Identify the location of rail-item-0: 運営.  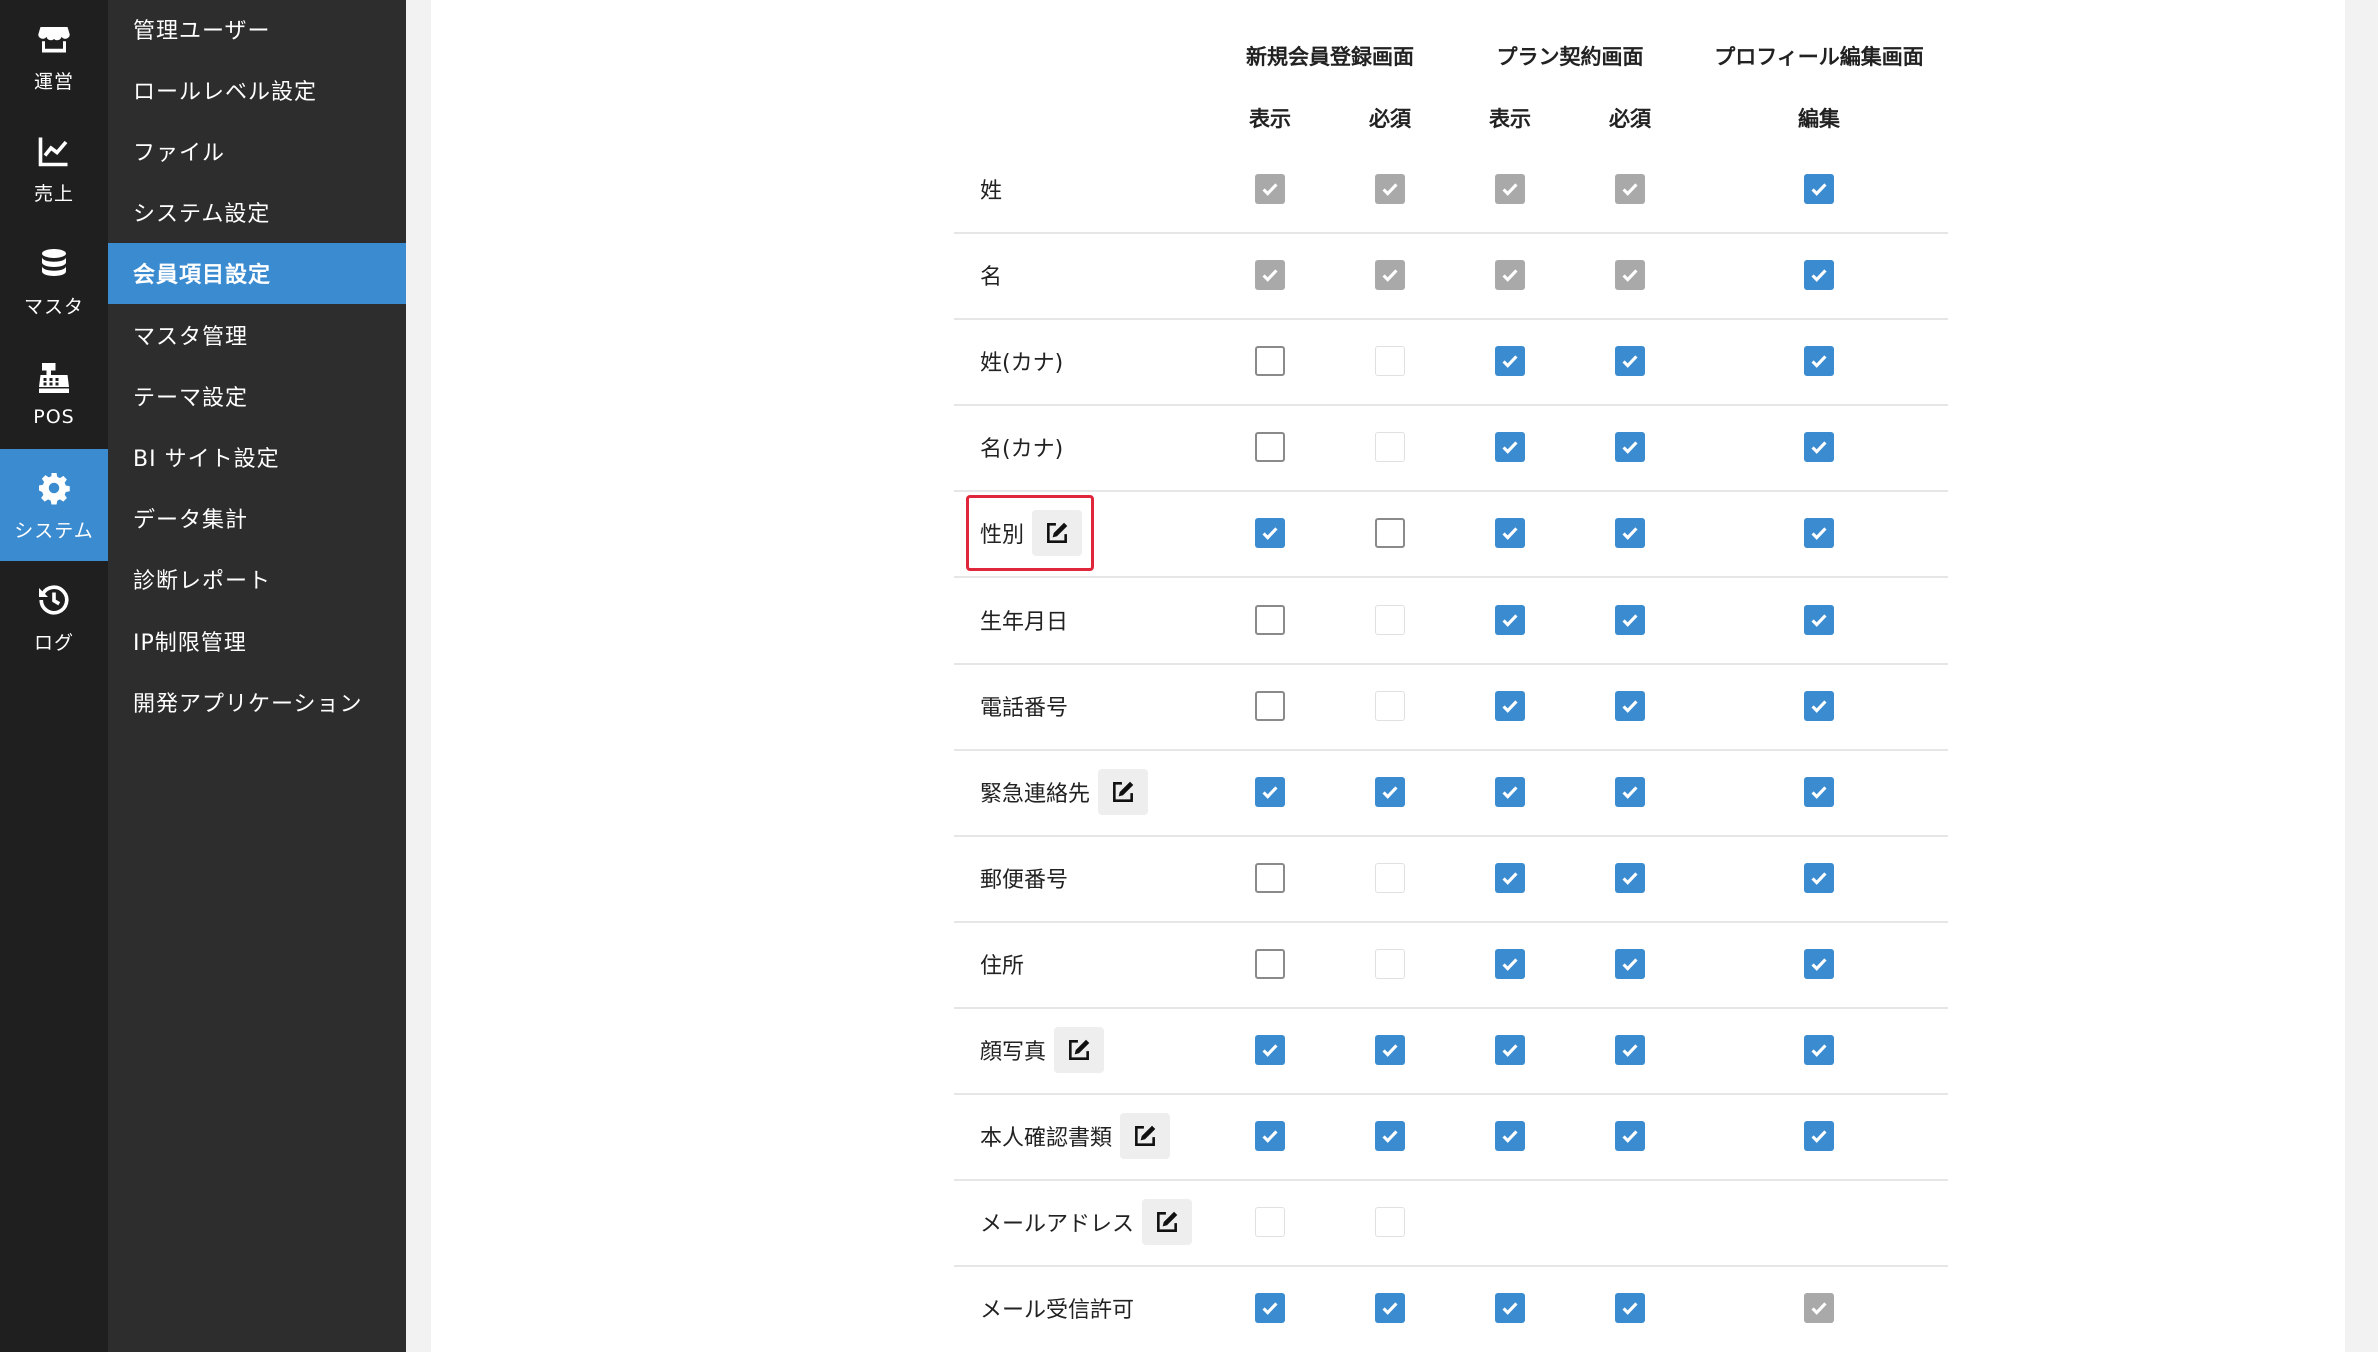
(54, 56).